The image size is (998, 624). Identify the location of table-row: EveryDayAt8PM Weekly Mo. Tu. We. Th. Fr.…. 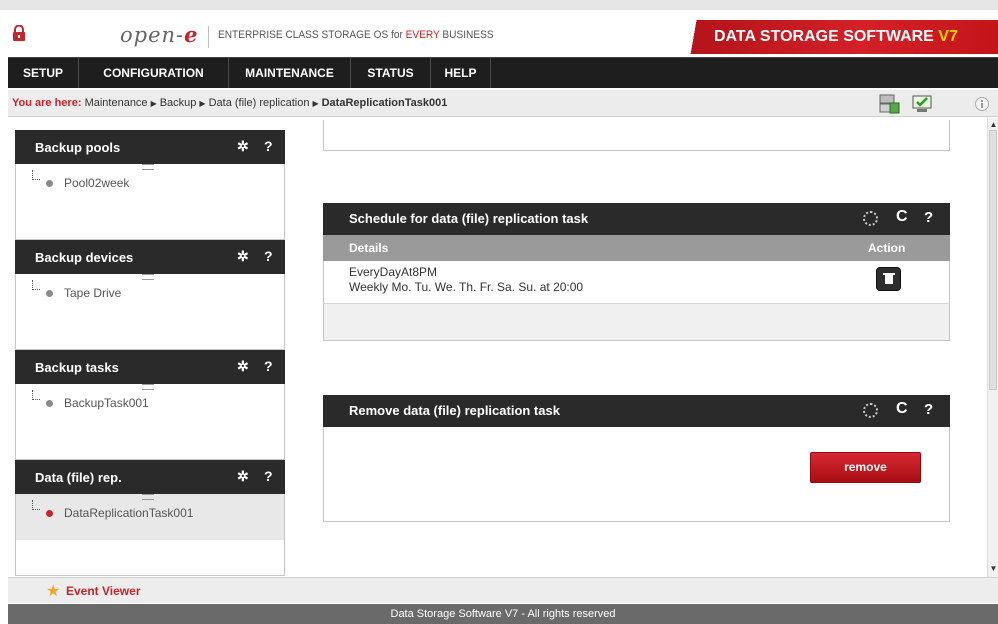
(636, 282).